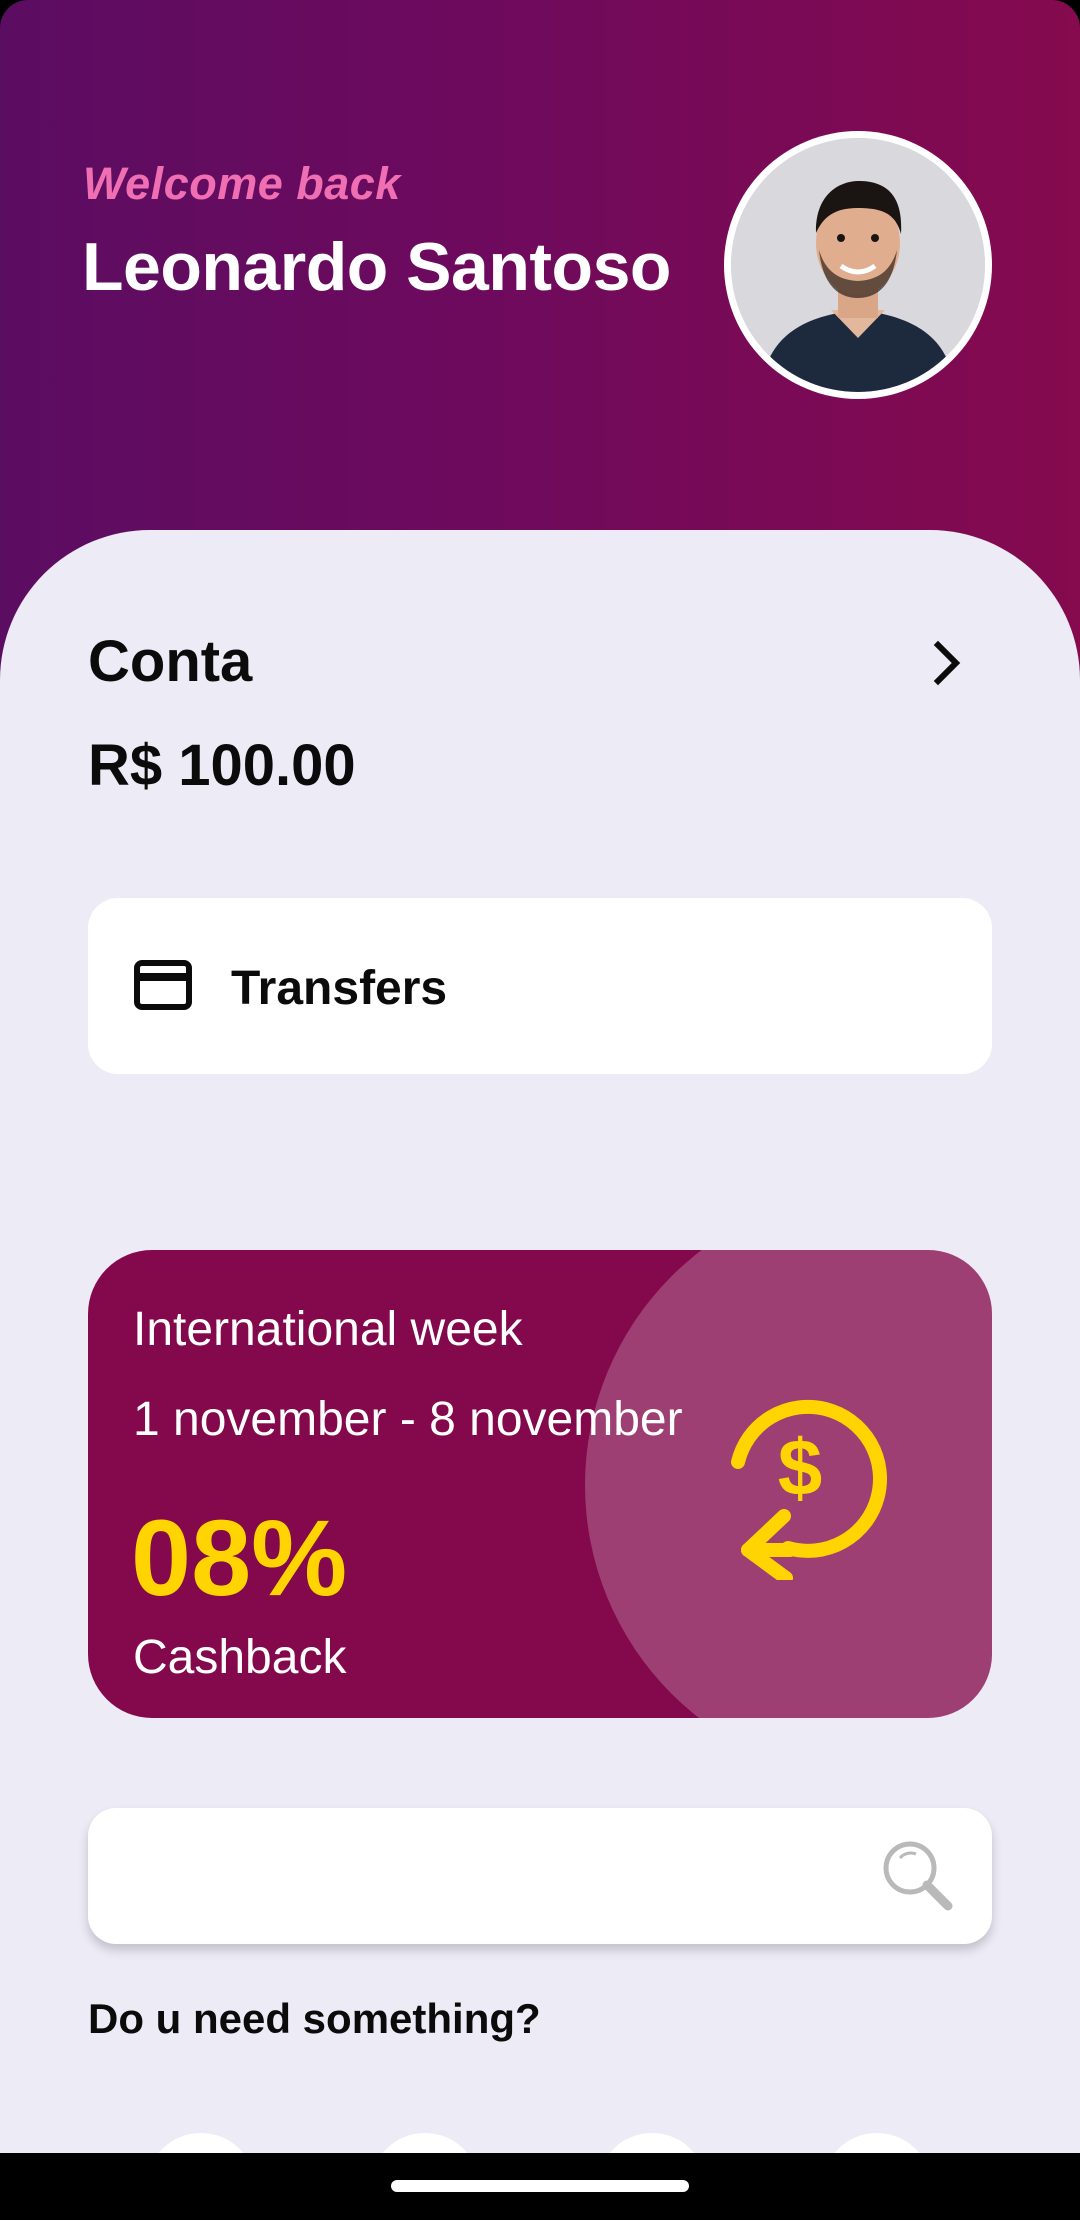 The width and height of the screenshot is (1080, 2220). I want to click on account-balance: R$ 100.00, so click(222, 765).